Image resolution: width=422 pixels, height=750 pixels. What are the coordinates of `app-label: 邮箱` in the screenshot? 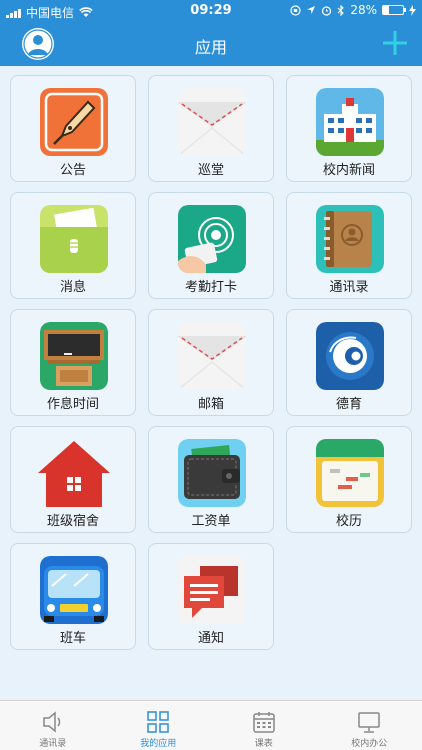 It's located at (210, 404).